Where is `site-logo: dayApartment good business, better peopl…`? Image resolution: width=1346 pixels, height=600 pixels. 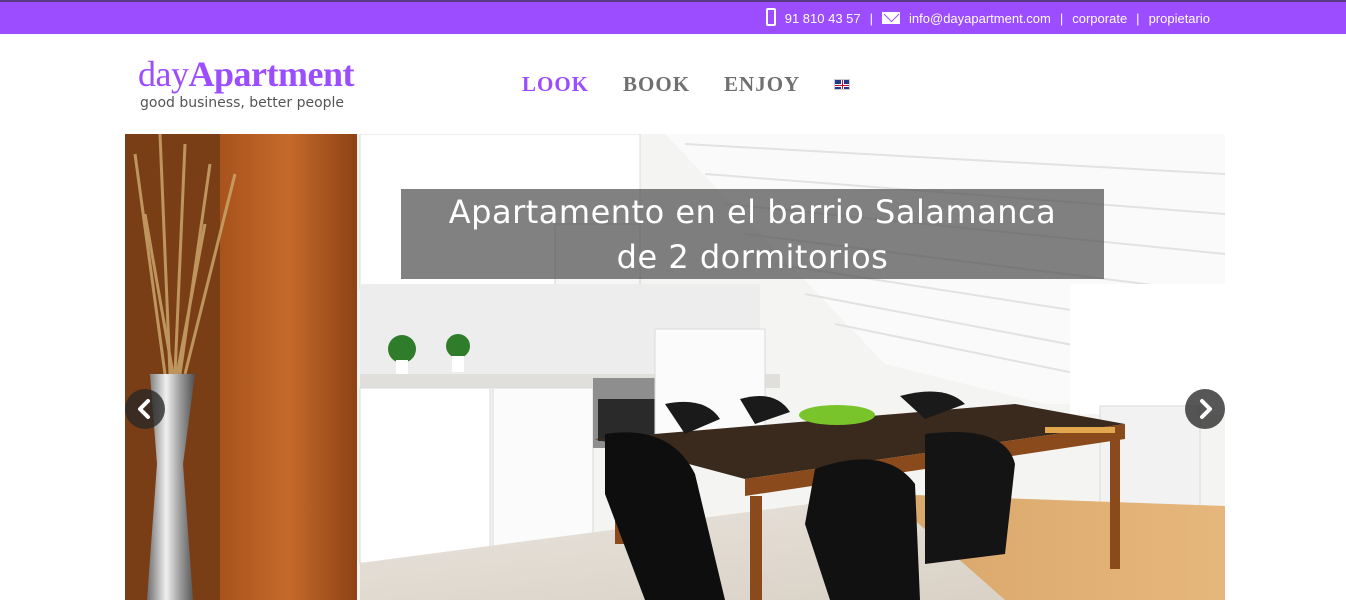 site-logo: dayApartment good business, better peopl… is located at coordinates (246, 82).